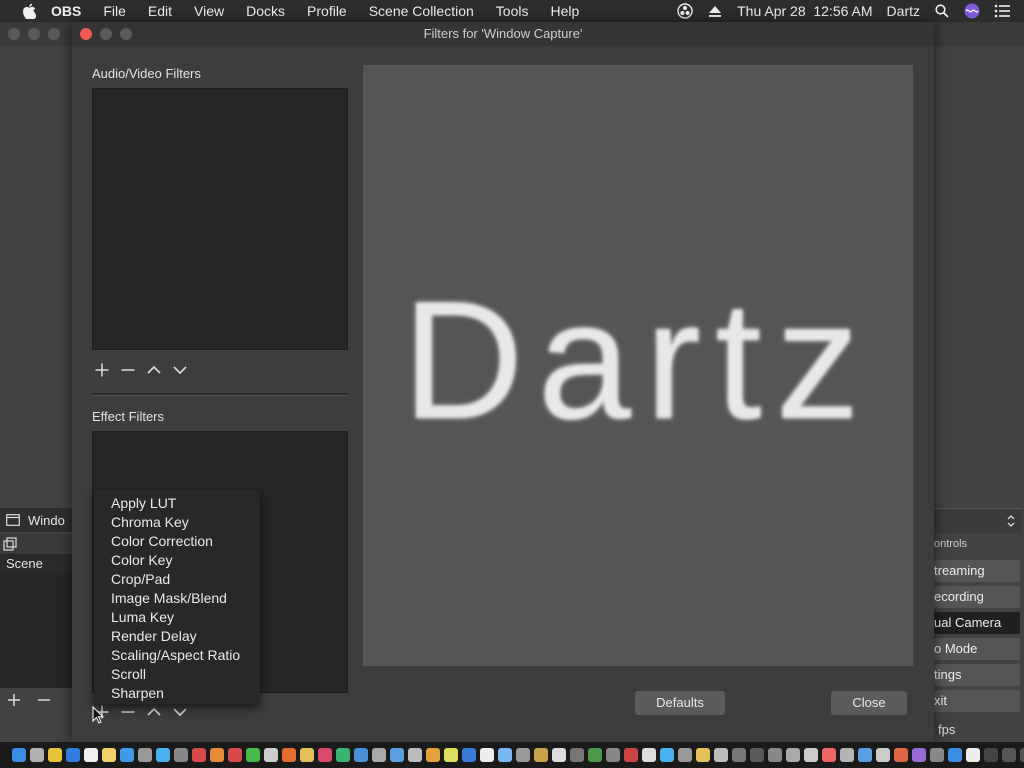 The image size is (1024, 768). Describe the element at coordinates (177, 617) in the screenshot. I see `menu-item-luma-key: Luma Key` at that location.